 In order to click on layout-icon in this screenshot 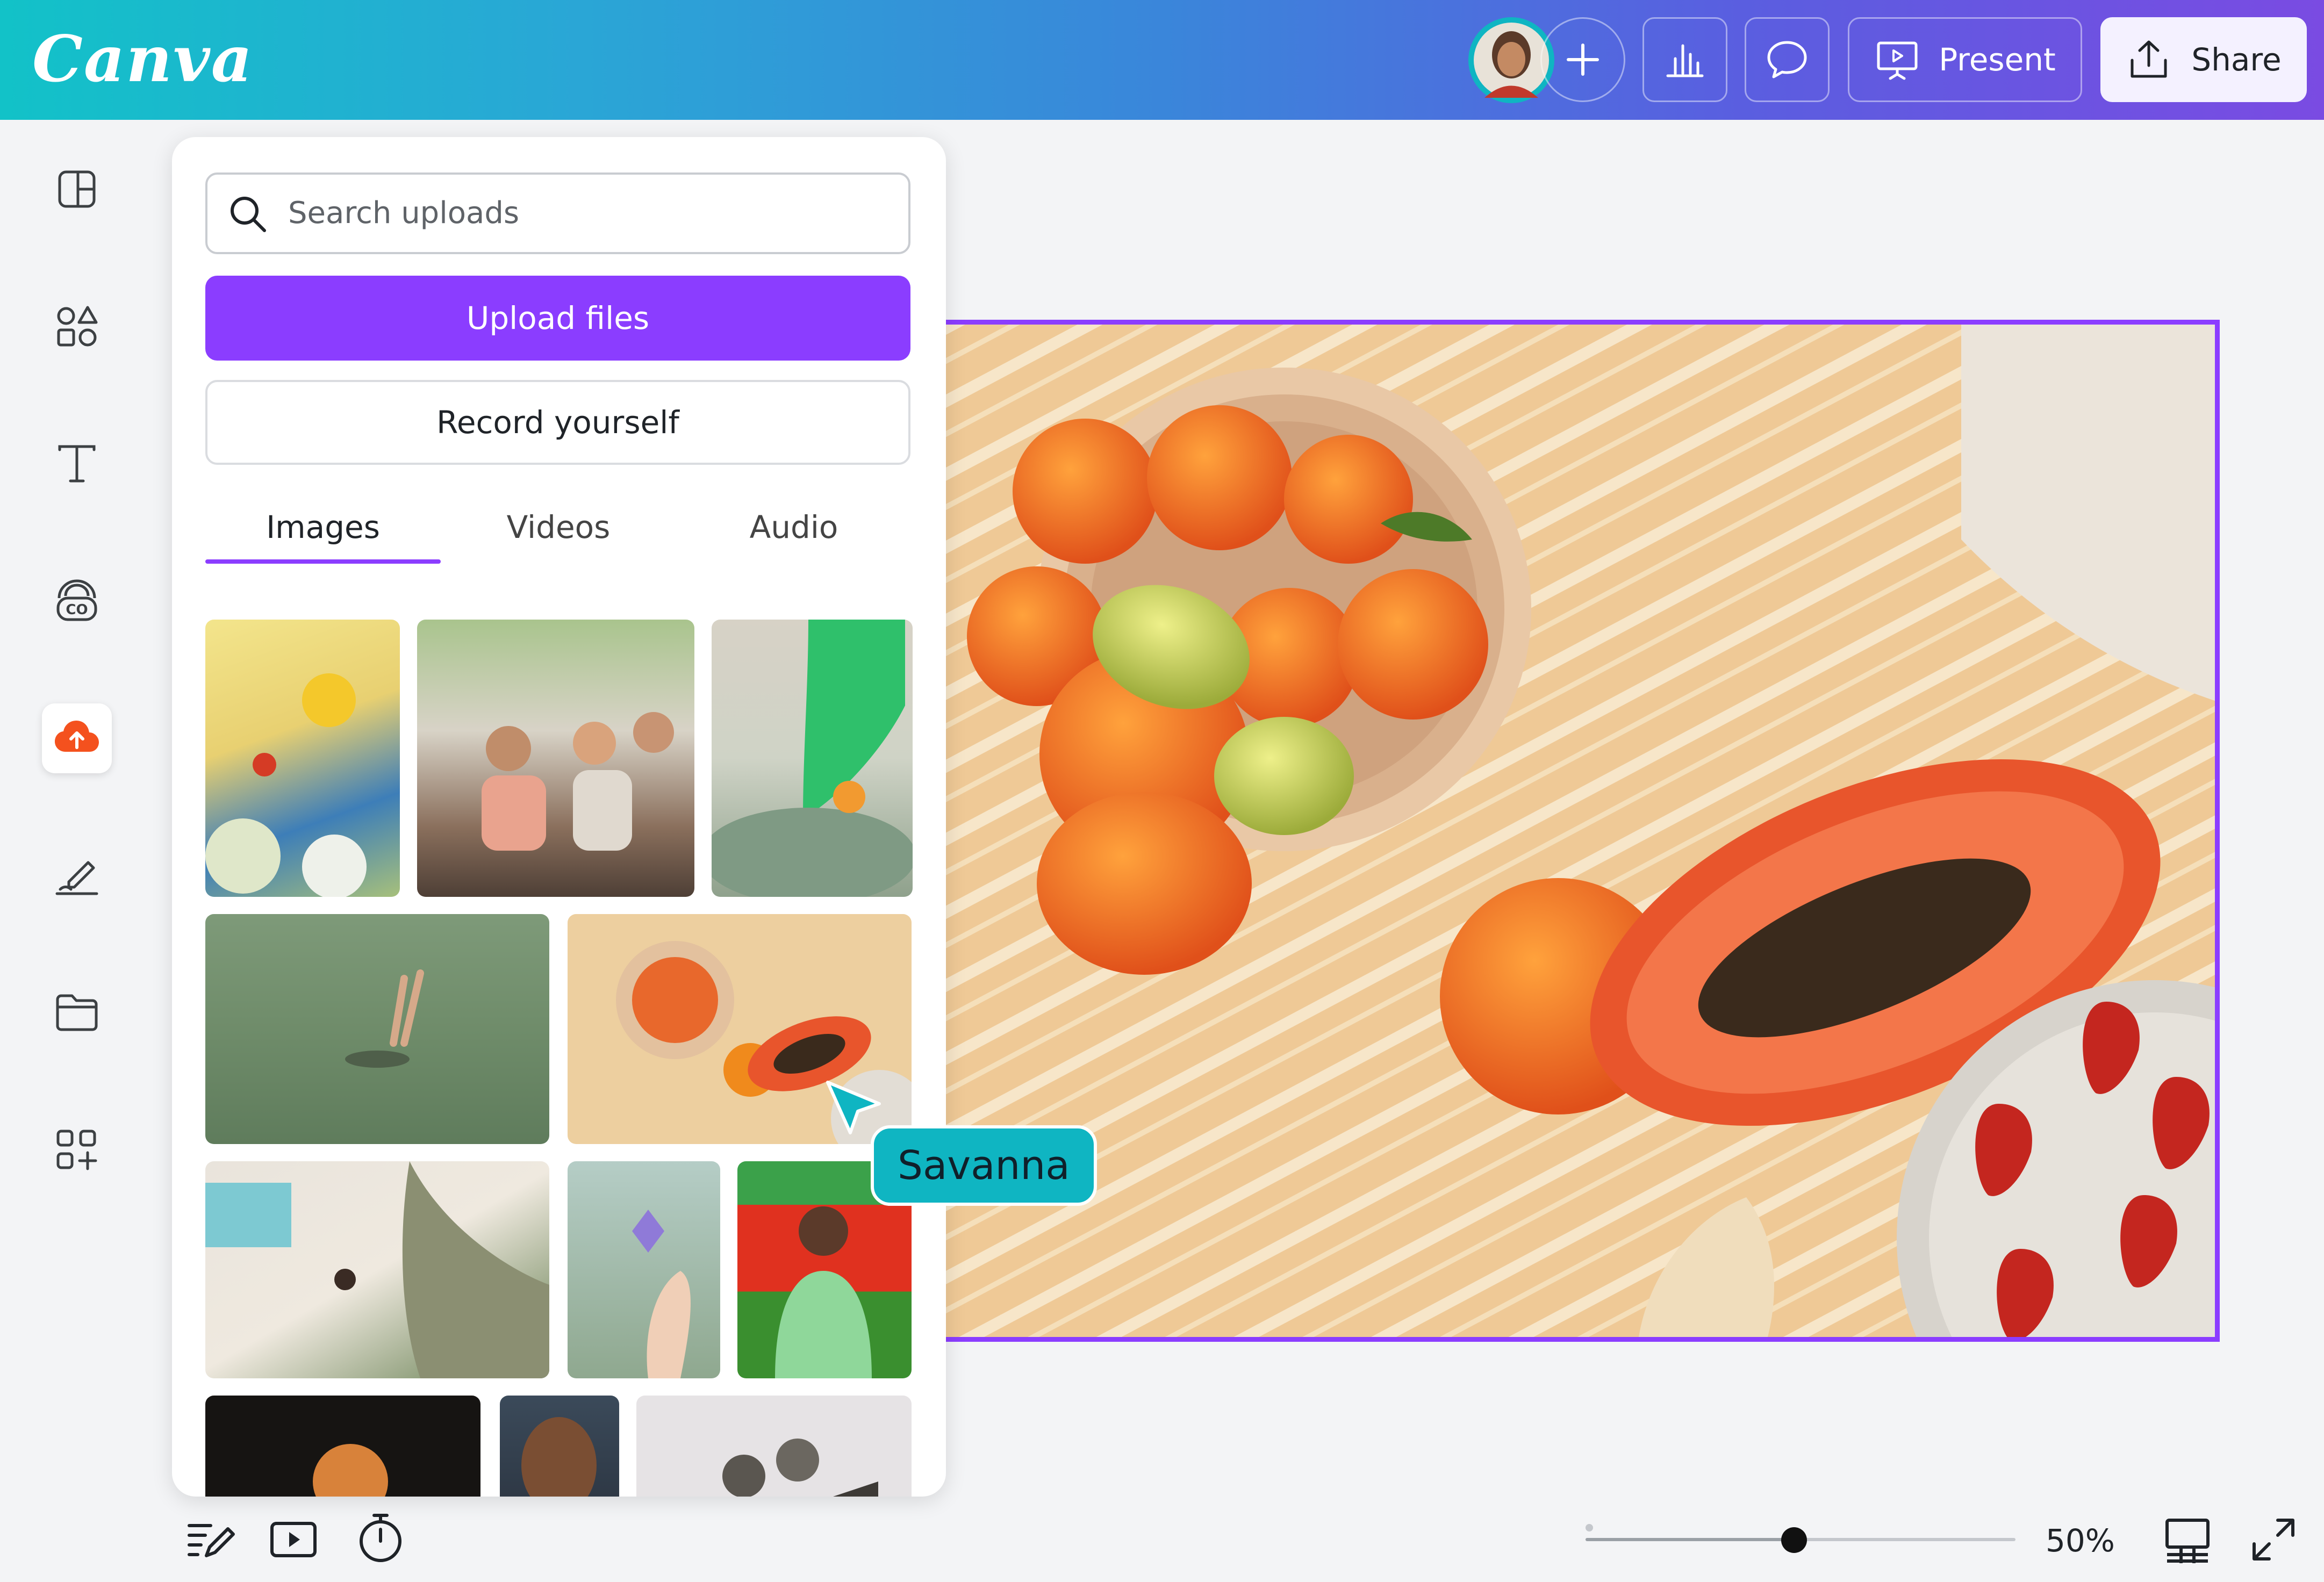, I will do `click(77, 189)`.